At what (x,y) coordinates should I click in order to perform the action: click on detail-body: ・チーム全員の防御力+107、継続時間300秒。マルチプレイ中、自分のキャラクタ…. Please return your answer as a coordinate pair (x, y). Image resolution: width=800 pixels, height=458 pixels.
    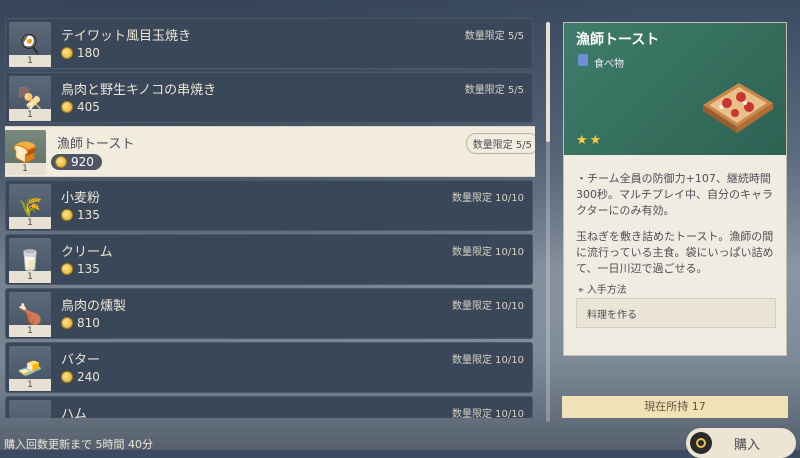
    Looking at the image, I should click on (676, 229).